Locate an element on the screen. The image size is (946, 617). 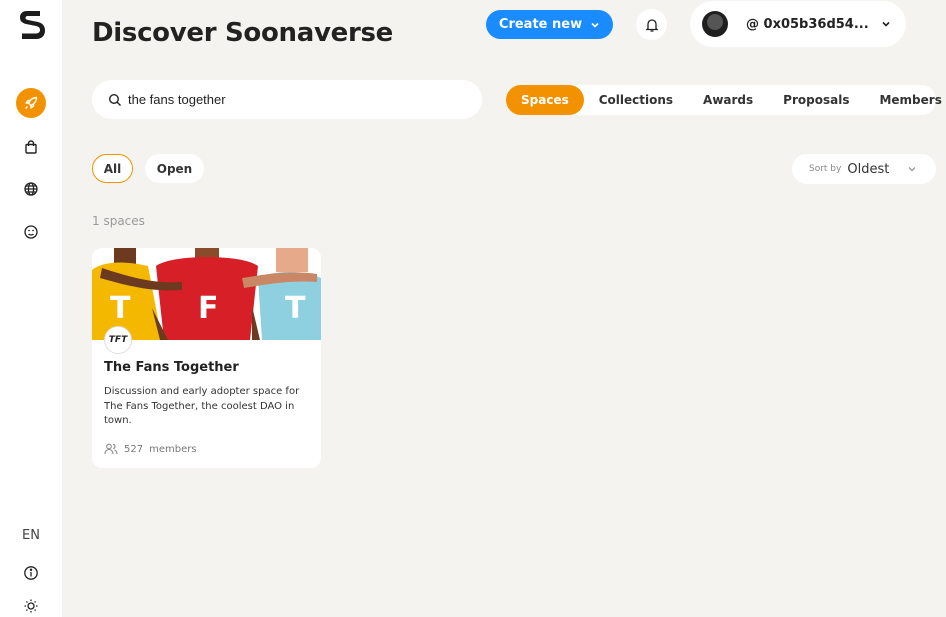
globe-icon is located at coordinates (31, 189).